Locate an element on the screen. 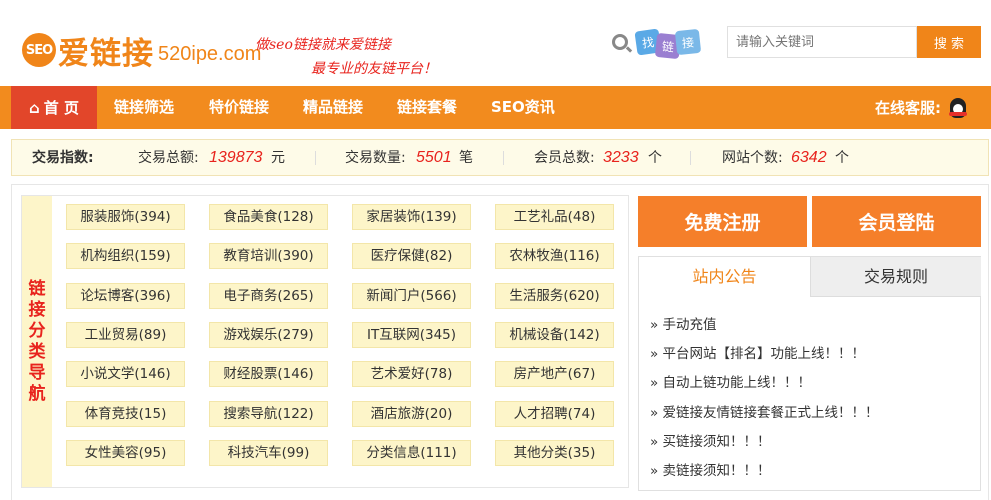 This screenshot has height=500, width=991. category-item: 家居装饰(139) is located at coordinates (411, 217).